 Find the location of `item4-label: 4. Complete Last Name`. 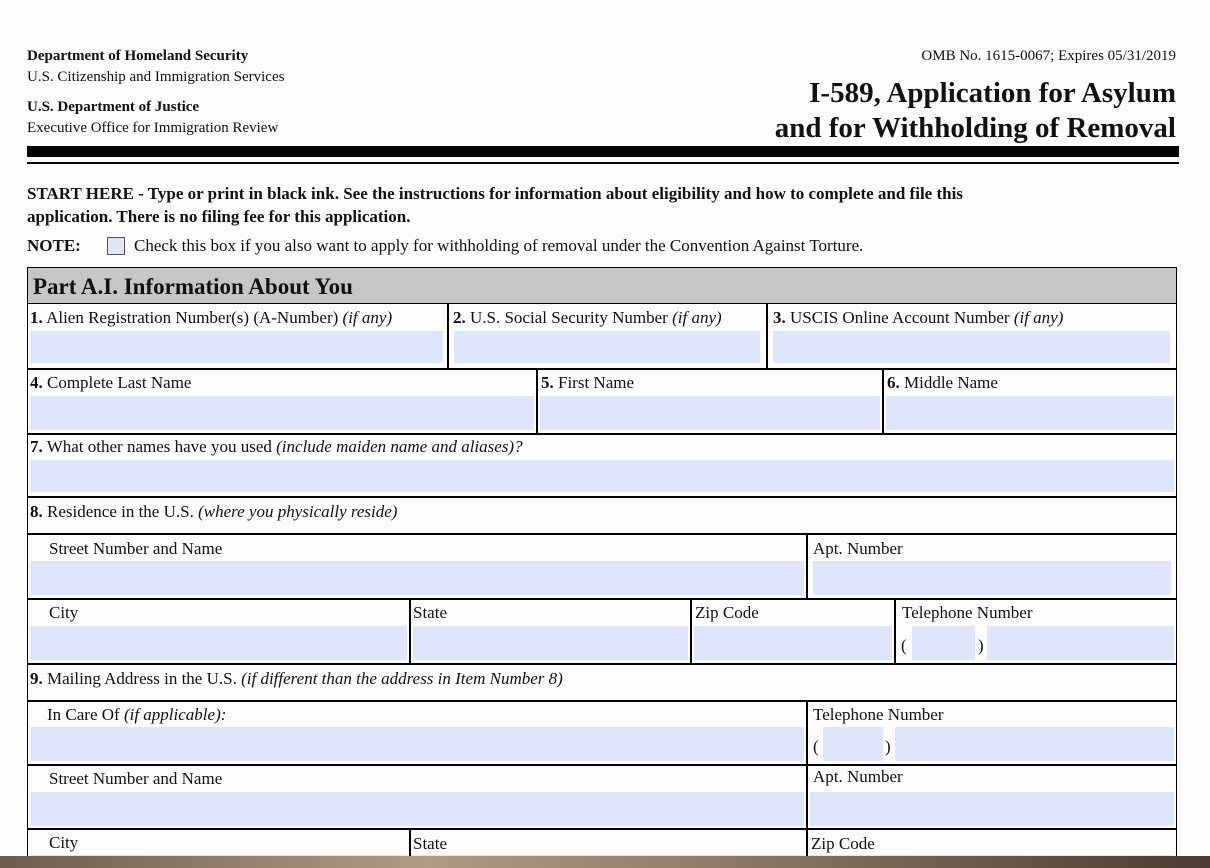

item4-label: 4. Complete Last Name is located at coordinates (111, 382).